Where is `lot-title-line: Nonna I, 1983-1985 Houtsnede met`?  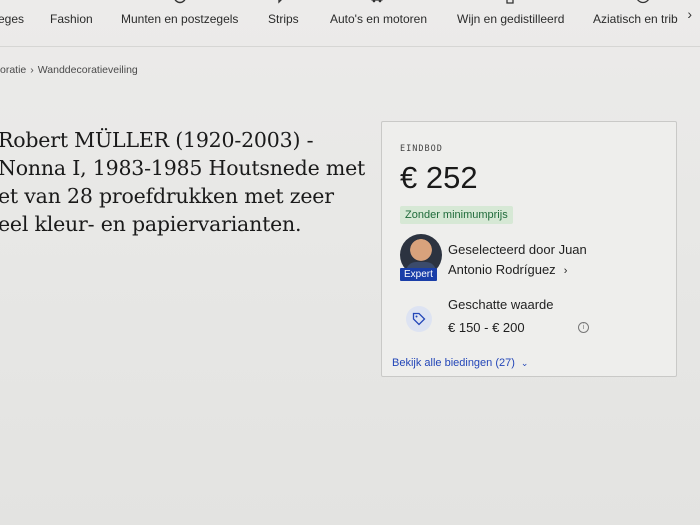 lot-title-line: Nonna I, 1983-1985 Houtsnede met is located at coordinates (183, 168).